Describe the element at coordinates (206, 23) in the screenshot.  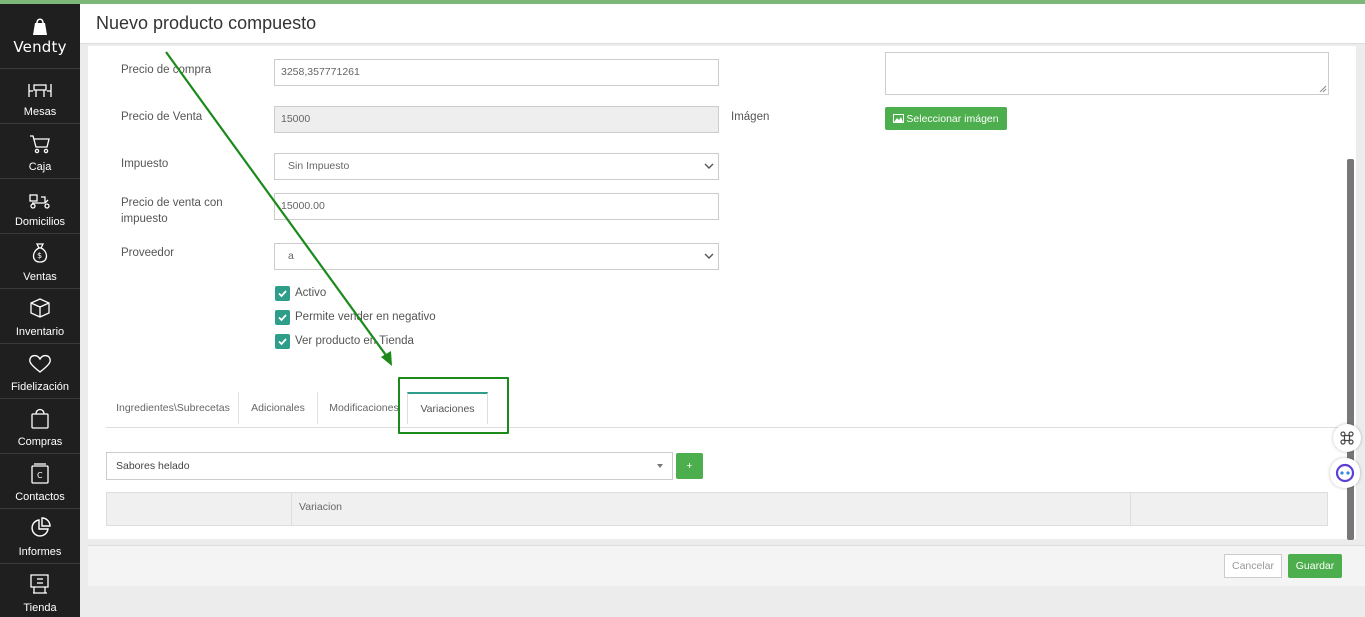
I see `page-title: Nuevo producto compuesto` at that location.